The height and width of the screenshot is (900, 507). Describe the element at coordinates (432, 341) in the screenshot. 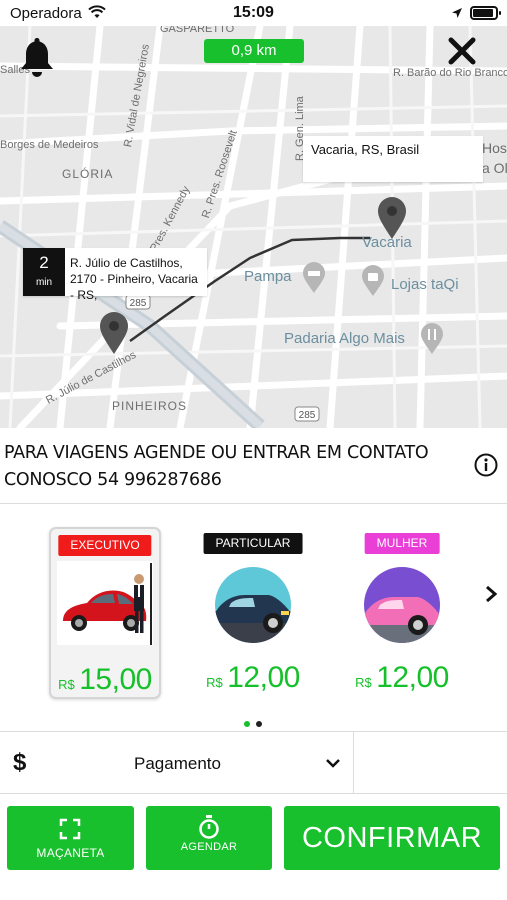

I see `restaurant-pin-icon` at that location.